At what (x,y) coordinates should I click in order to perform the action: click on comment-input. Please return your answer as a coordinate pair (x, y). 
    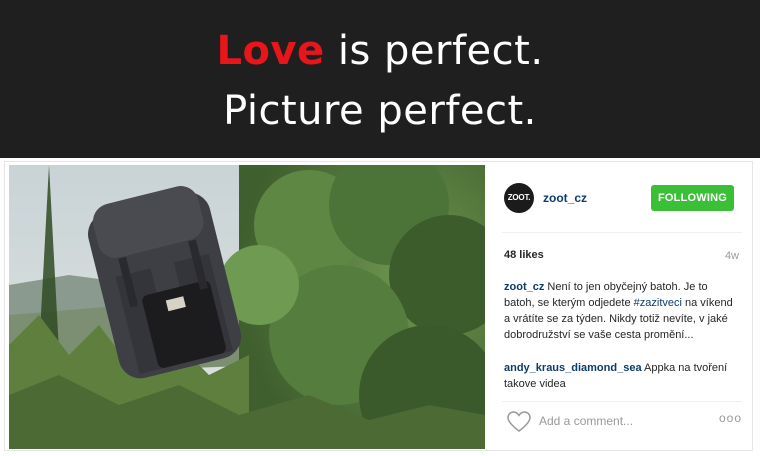
    Looking at the image, I should click on (619, 421).